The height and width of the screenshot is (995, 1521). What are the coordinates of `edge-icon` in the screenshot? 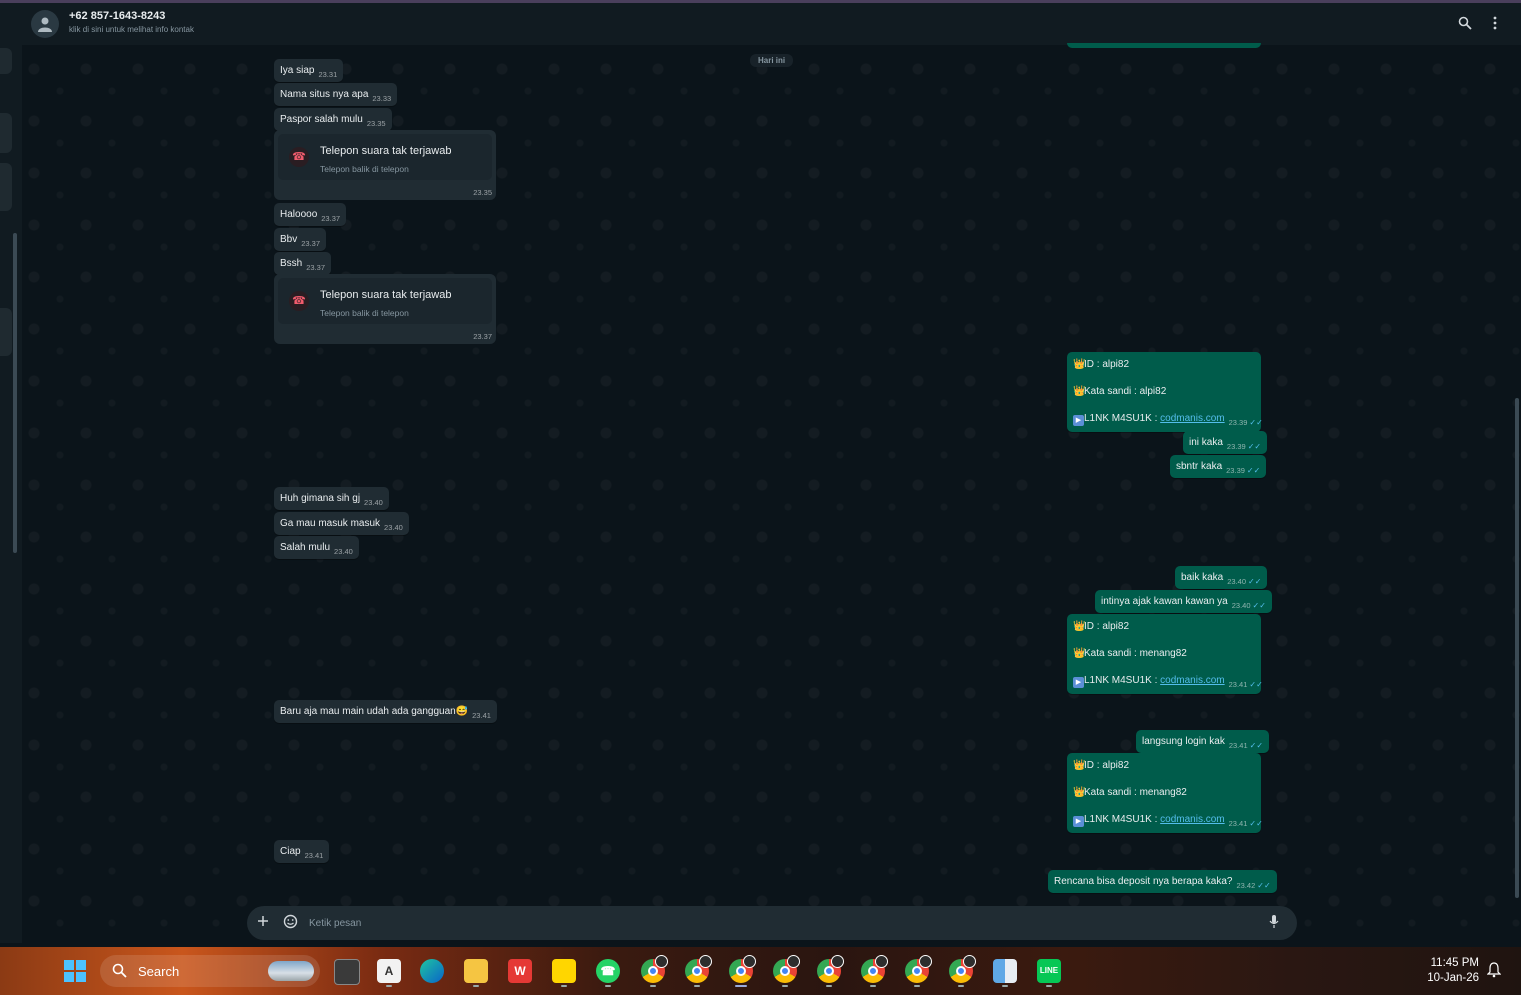 It's located at (432, 971).